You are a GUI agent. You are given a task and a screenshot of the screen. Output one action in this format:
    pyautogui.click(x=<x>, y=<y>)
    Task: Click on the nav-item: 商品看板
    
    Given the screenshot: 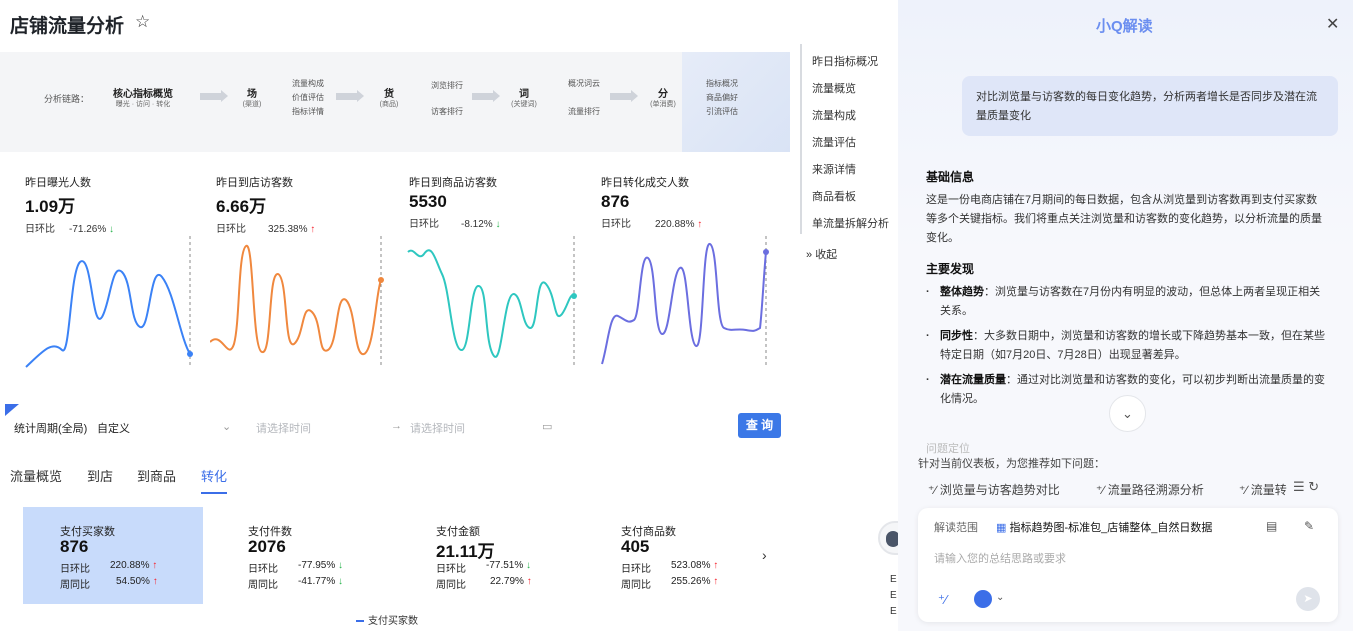 What is the action you would take?
    pyautogui.click(x=834, y=196)
    